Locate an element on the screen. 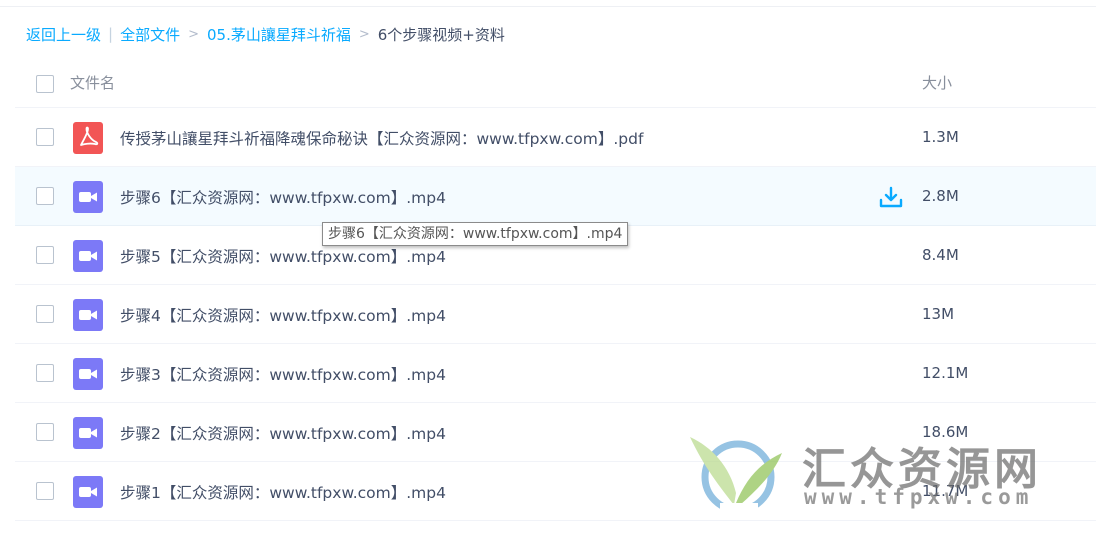 This screenshot has height=555, width=1096. back-link: 返回上一级 is located at coordinates (63, 34).